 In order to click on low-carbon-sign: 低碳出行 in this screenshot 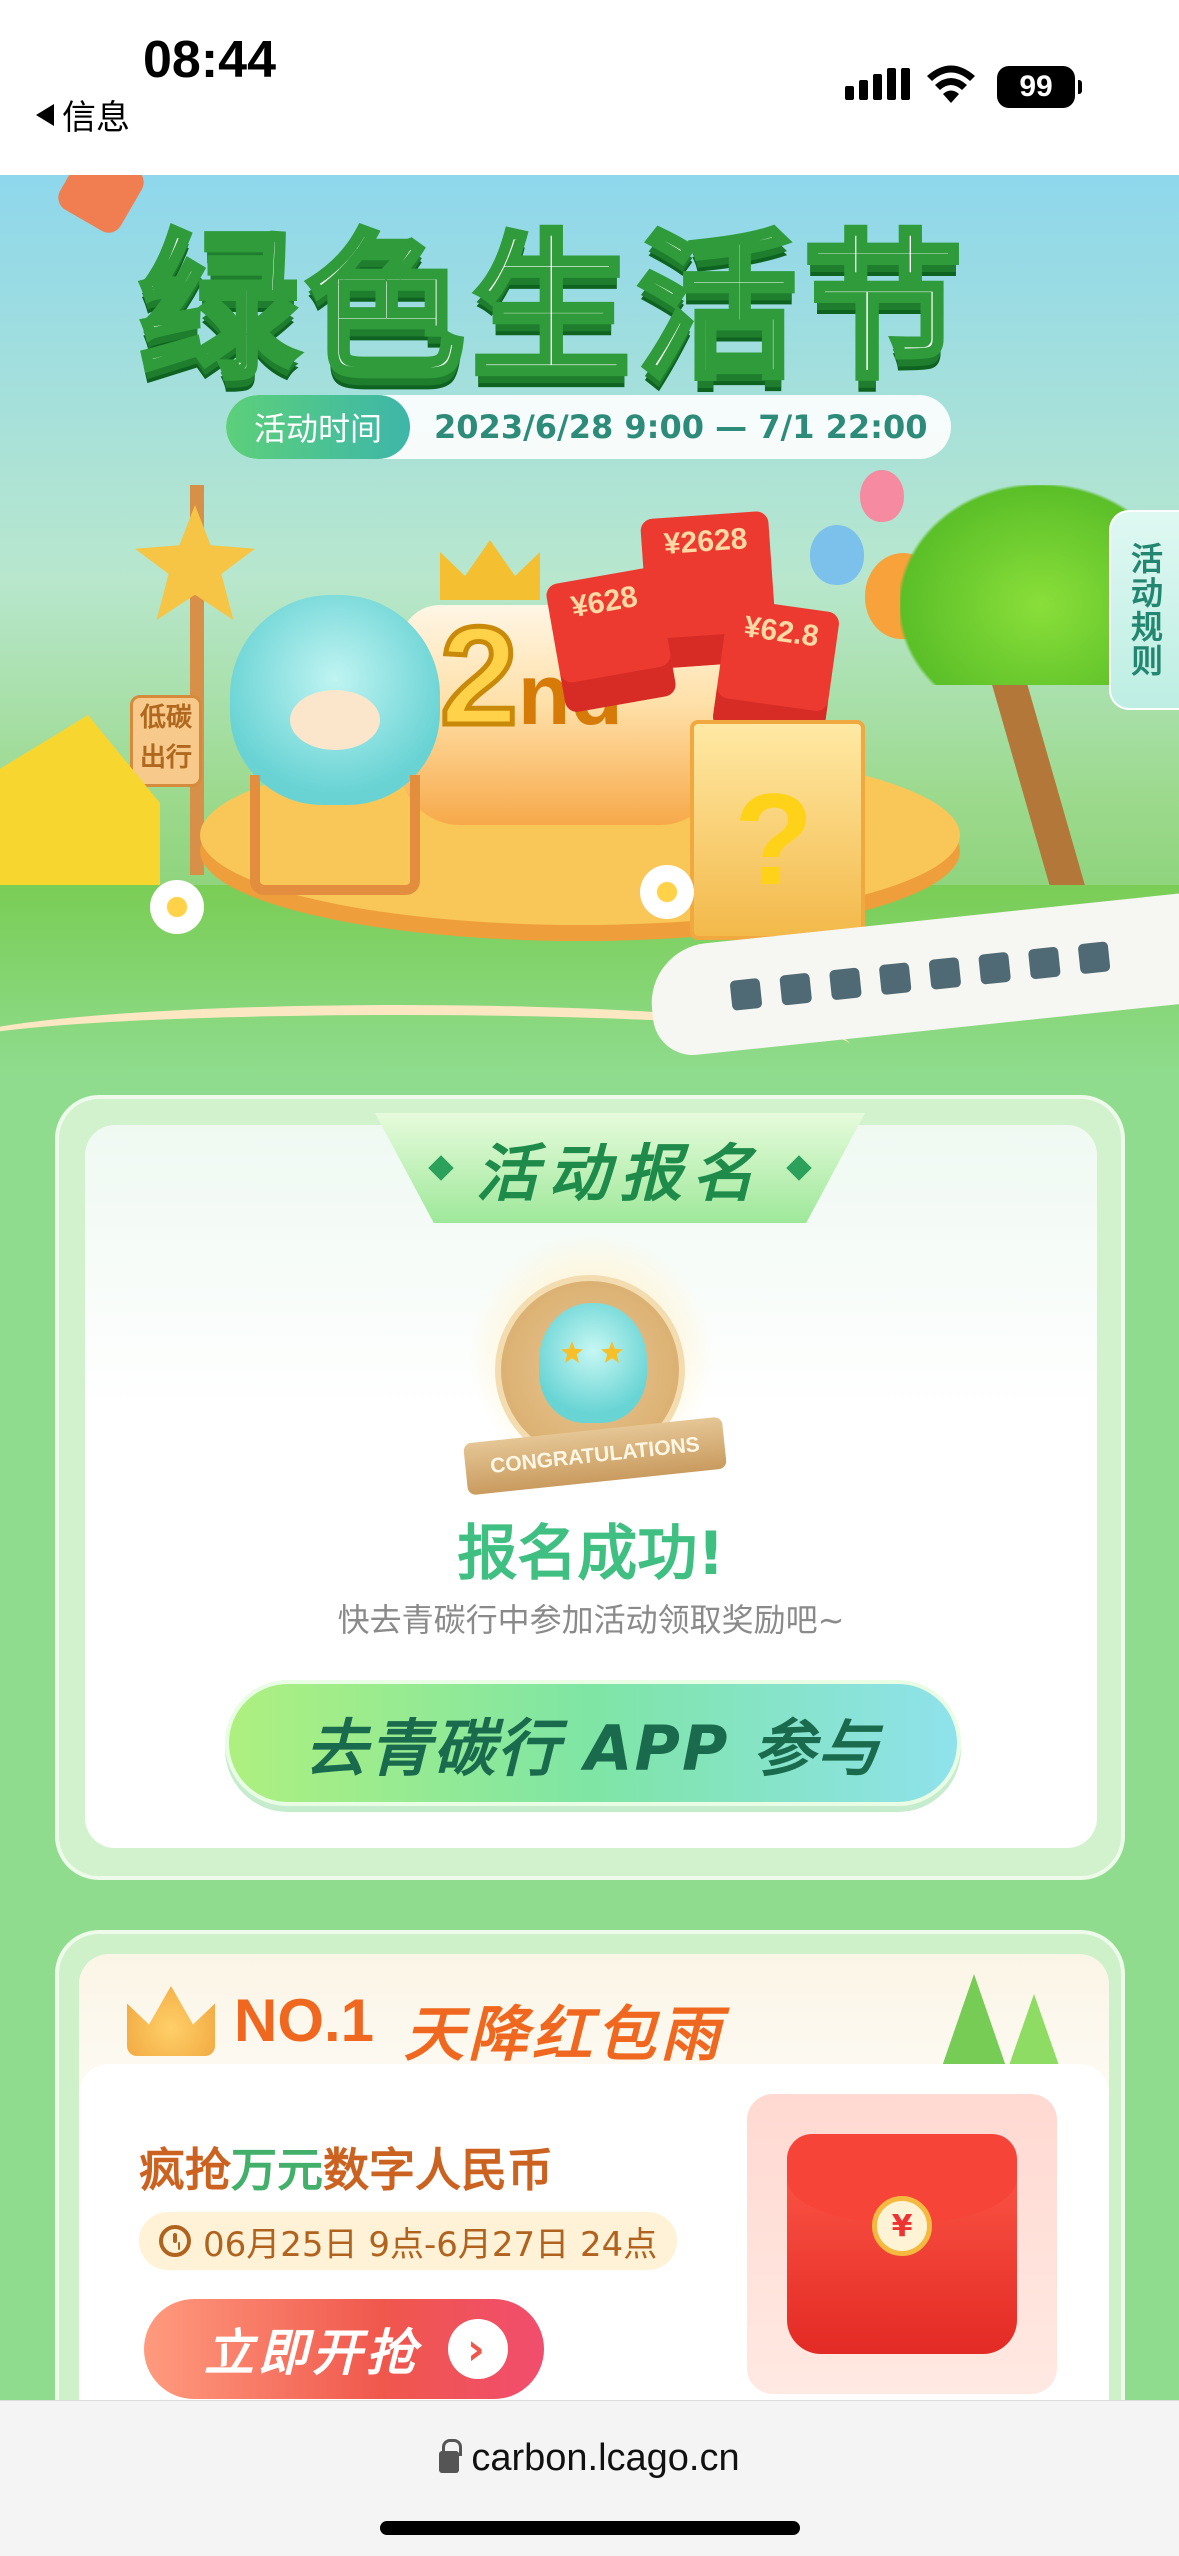, I will do `click(166, 741)`.